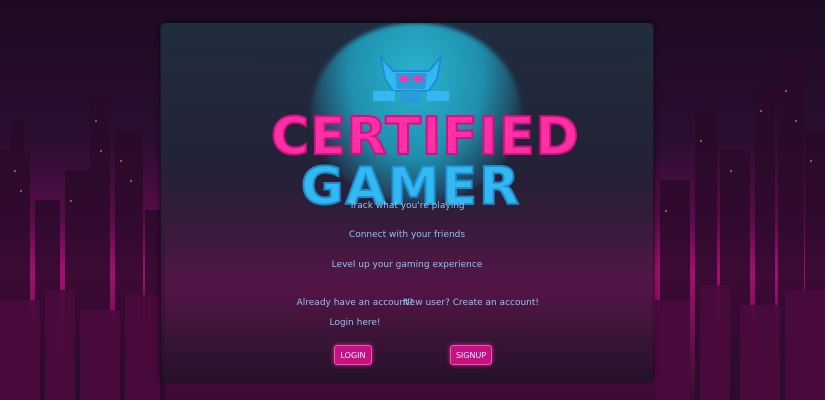 The width and height of the screenshot is (825, 400). What do you see at coordinates (407, 206) in the screenshot?
I see `tagline-track: Track what you're playing` at bounding box center [407, 206].